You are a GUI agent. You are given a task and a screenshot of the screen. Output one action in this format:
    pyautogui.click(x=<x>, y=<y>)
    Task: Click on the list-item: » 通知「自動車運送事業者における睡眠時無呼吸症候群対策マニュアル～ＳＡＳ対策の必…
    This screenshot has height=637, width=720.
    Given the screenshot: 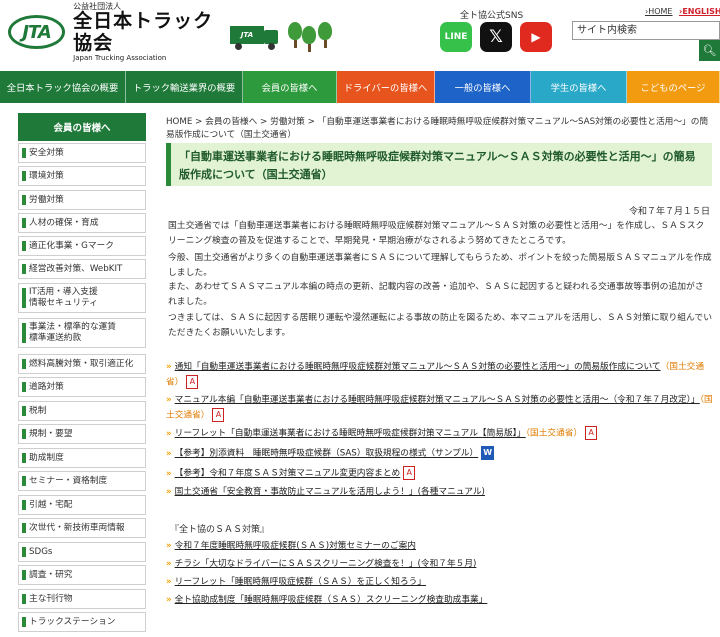 What is the action you would take?
    pyautogui.click(x=440, y=375)
    